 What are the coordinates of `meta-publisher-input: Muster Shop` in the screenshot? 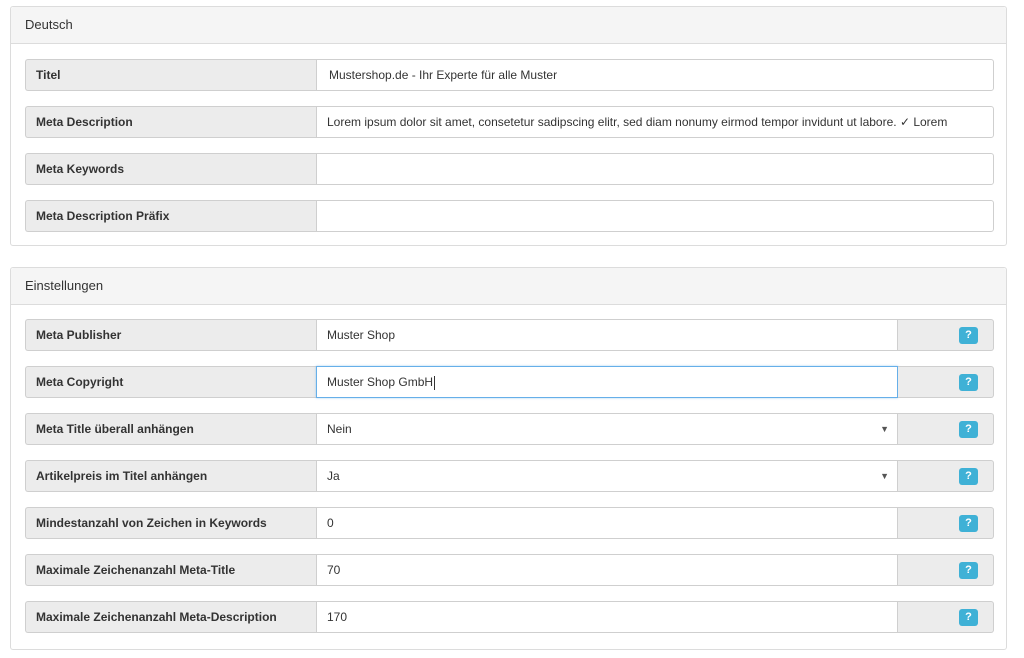 It's located at (607, 335).